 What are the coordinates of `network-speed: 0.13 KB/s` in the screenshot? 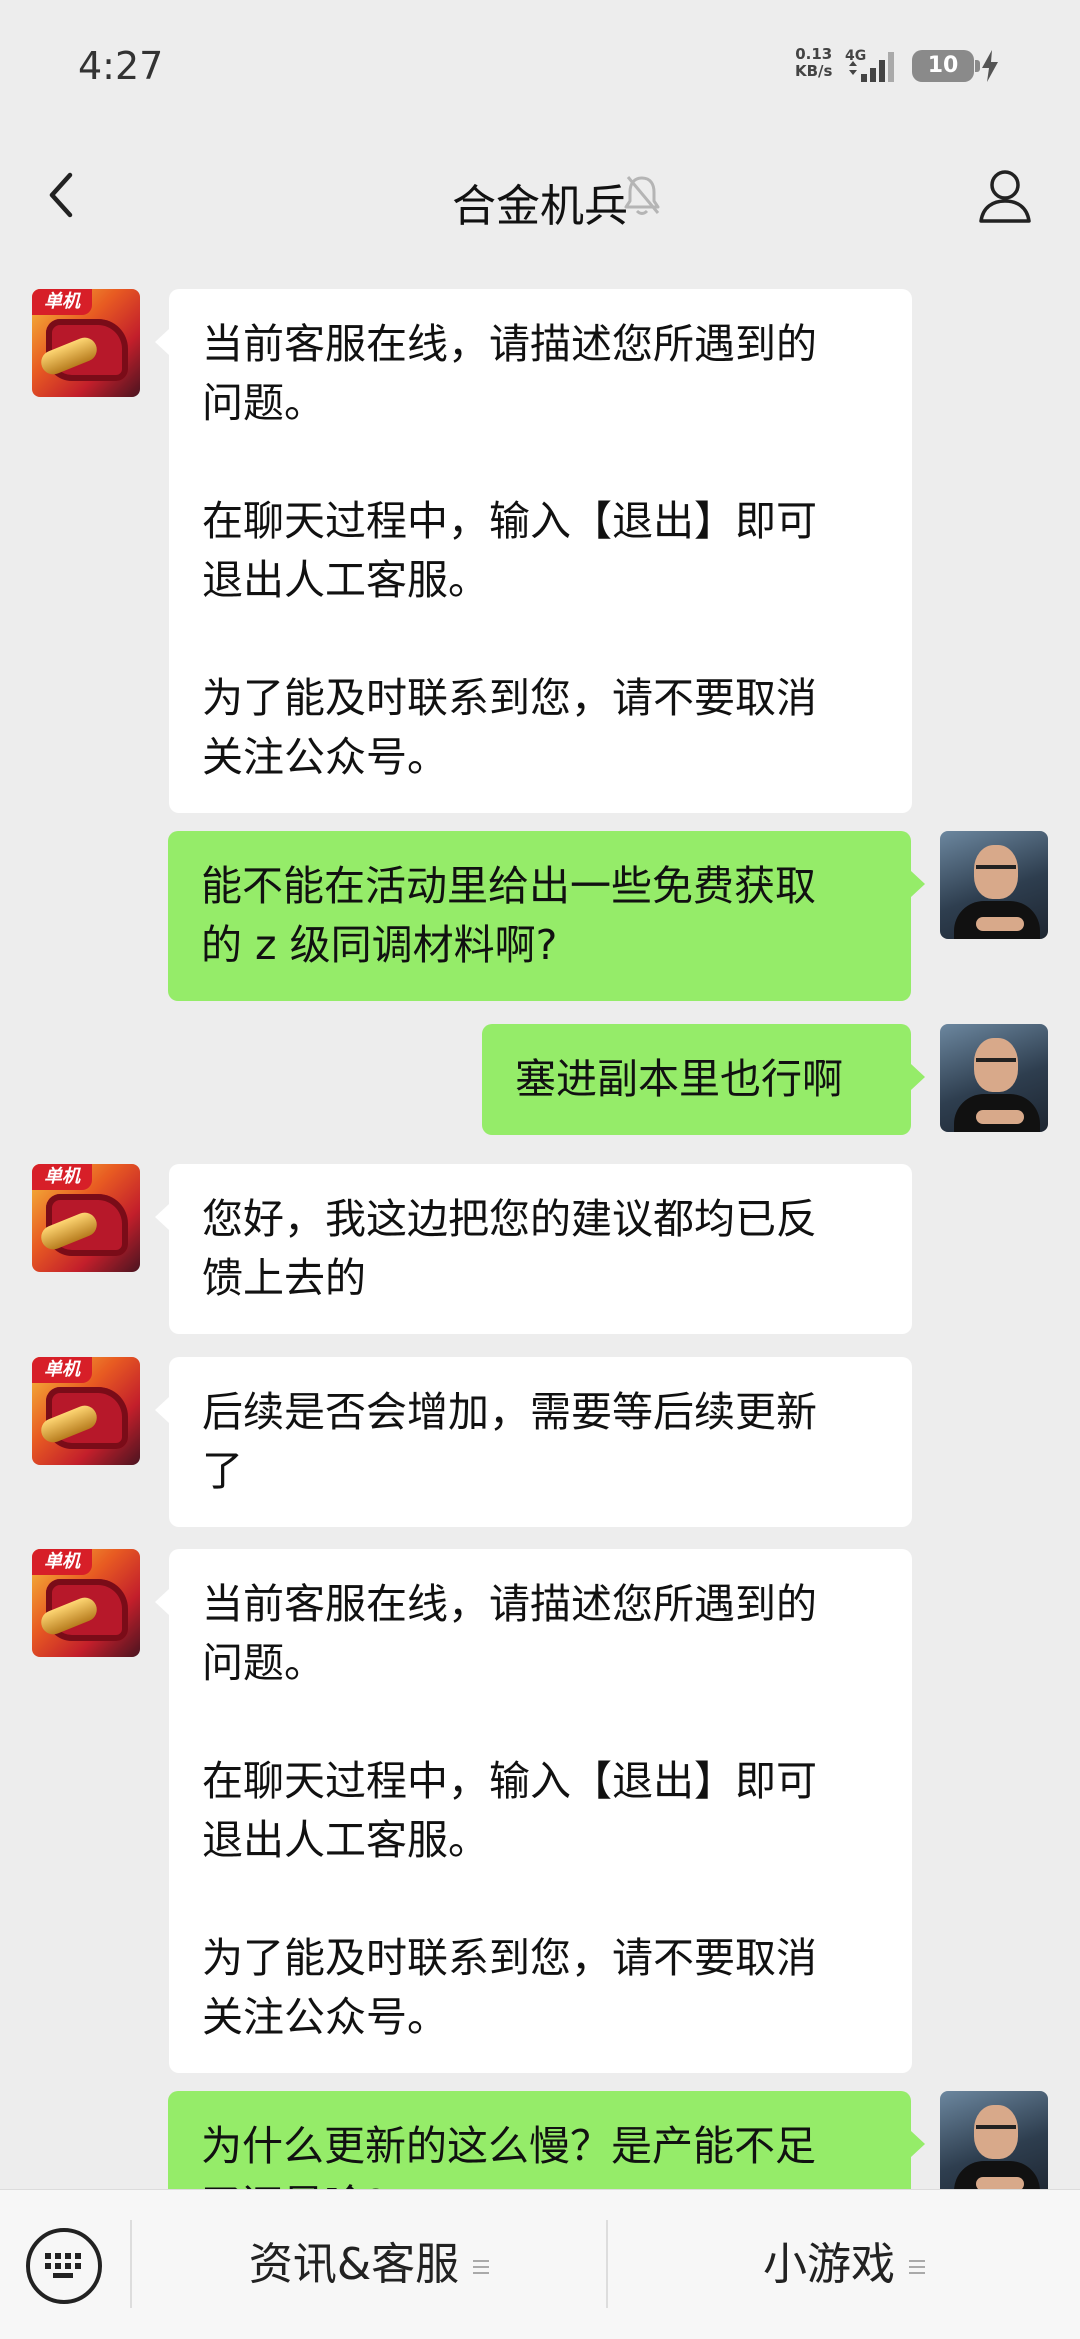 It's located at (813, 63).